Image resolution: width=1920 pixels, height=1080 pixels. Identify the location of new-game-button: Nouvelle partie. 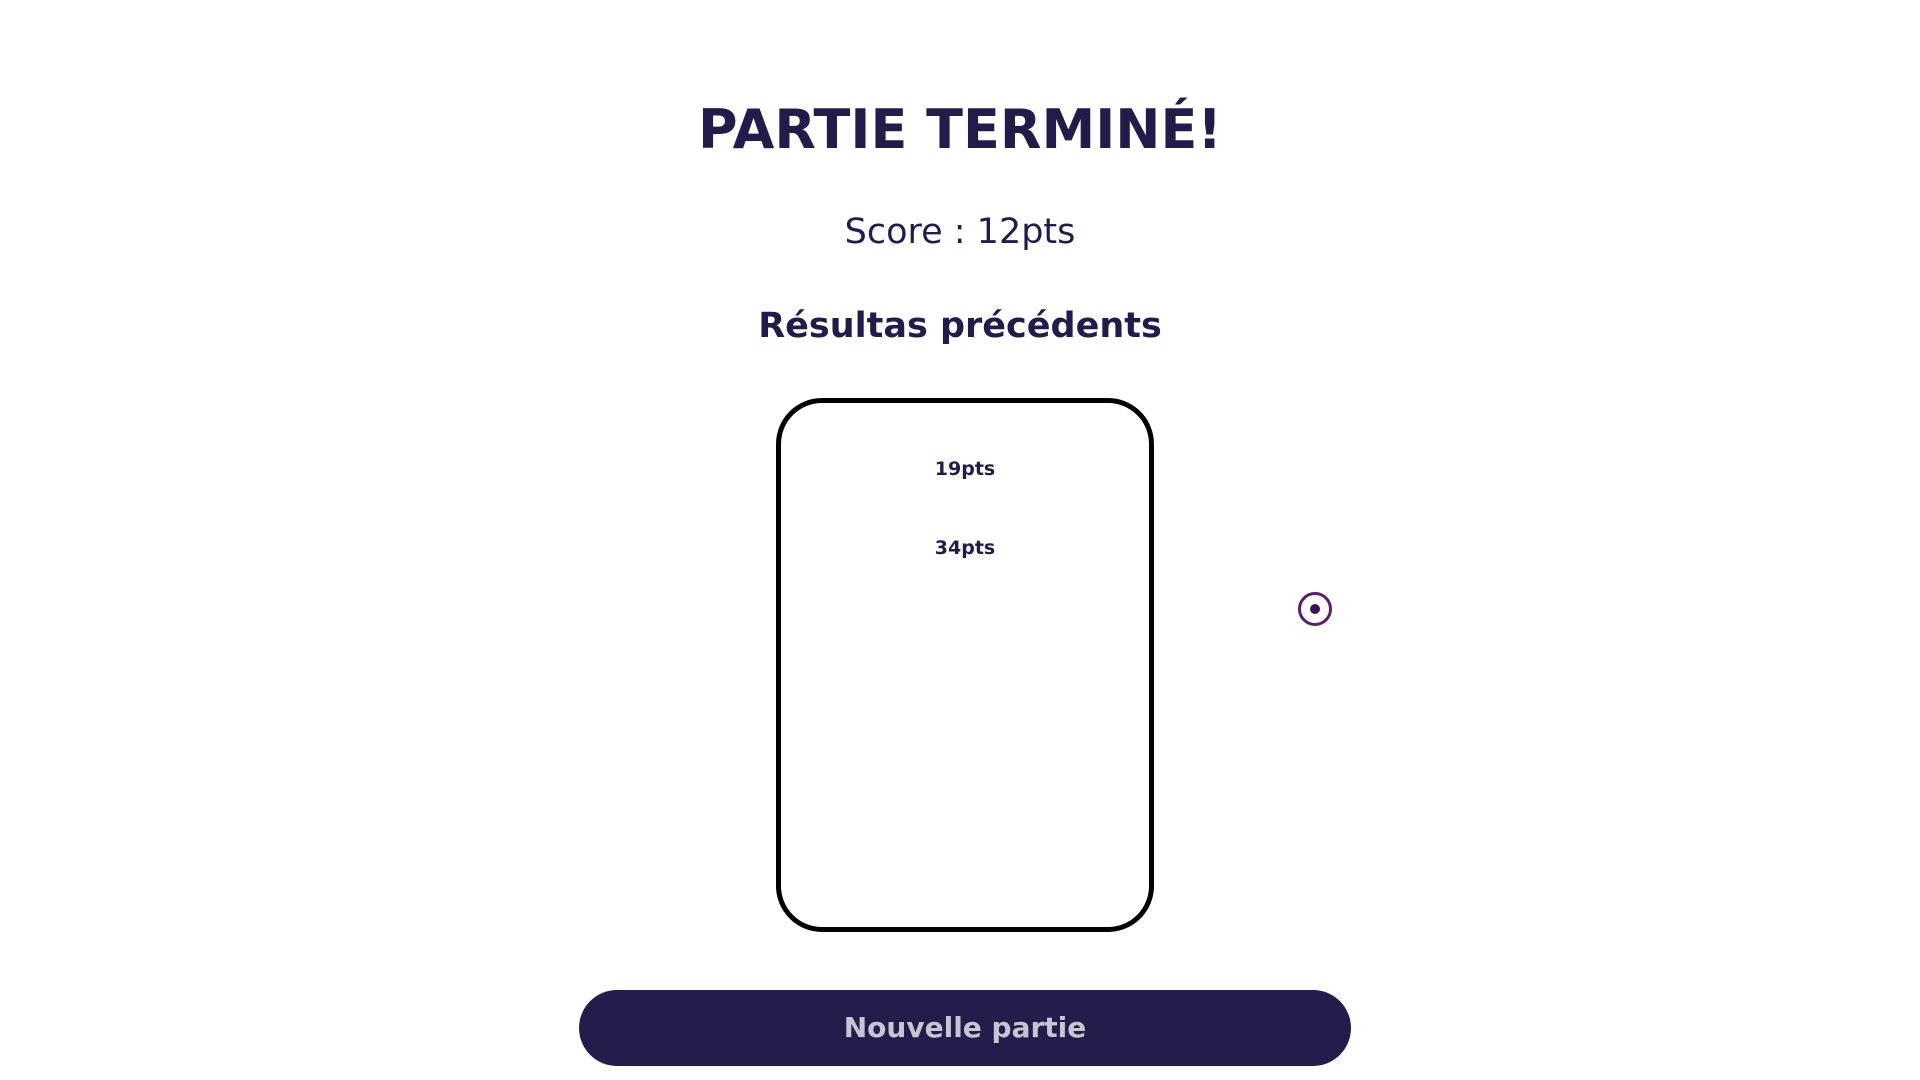
(965, 1028).